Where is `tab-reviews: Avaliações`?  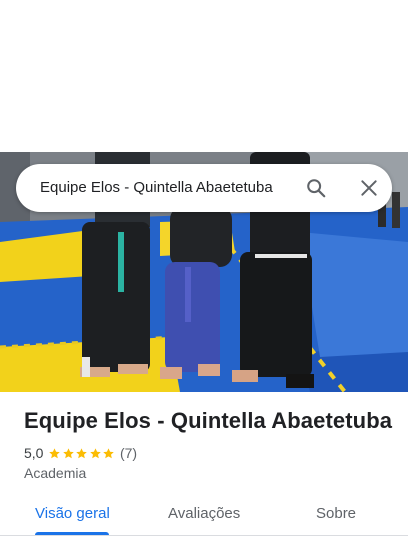 tab-reviews: Avaliações is located at coordinates (204, 513).